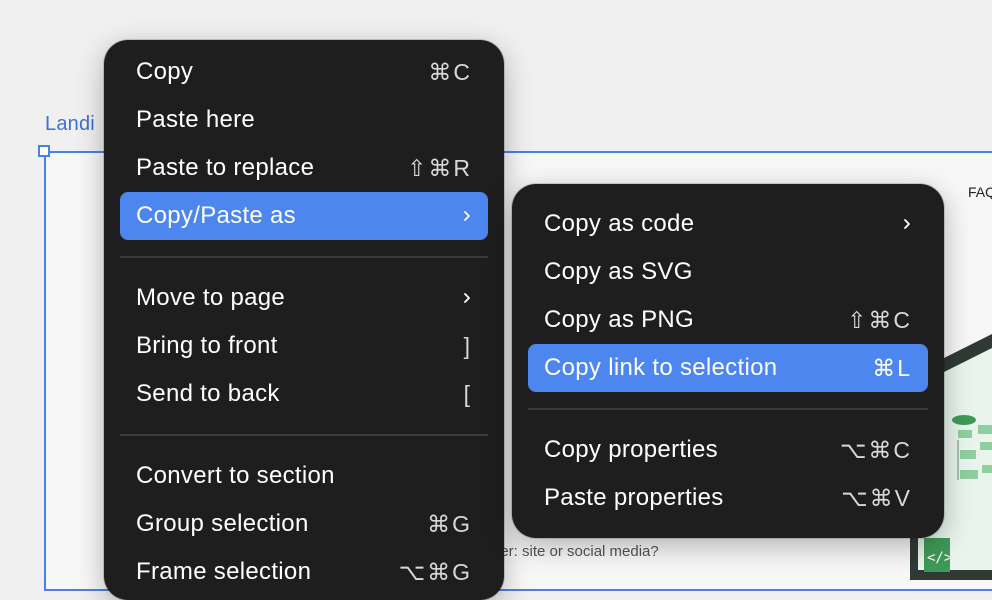 The image size is (992, 600). What do you see at coordinates (304, 120) in the screenshot?
I see `menu-item-paste-here: Paste here` at bounding box center [304, 120].